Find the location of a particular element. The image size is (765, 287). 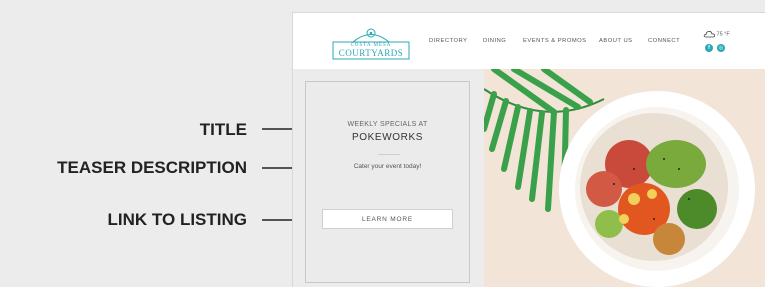

weather-temp: 75 °F is located at coordinates (723, 34).